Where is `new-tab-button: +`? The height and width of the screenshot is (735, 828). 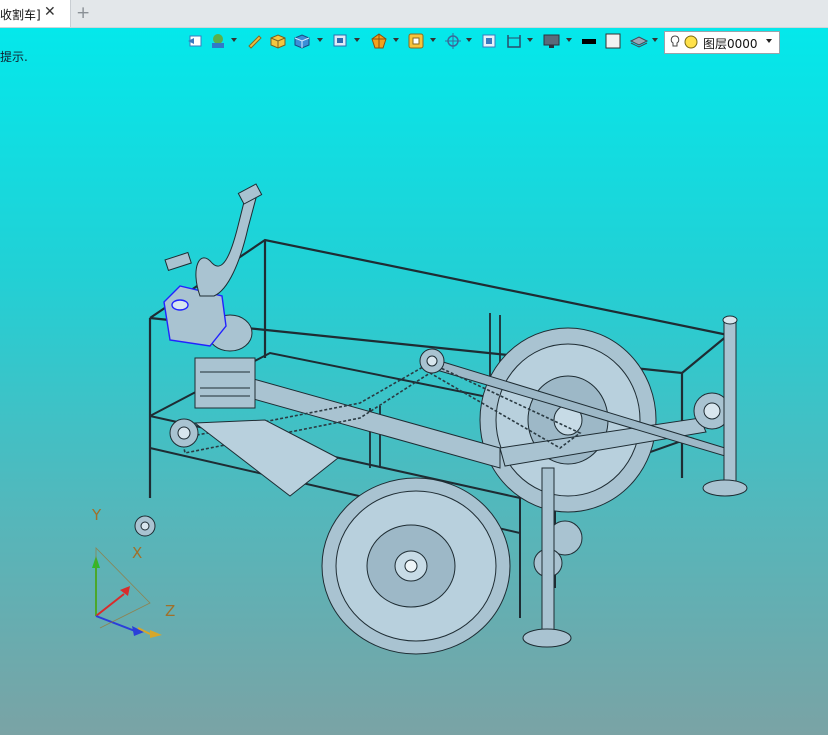
new-tab-button: + is located at coordinates (83, 13).